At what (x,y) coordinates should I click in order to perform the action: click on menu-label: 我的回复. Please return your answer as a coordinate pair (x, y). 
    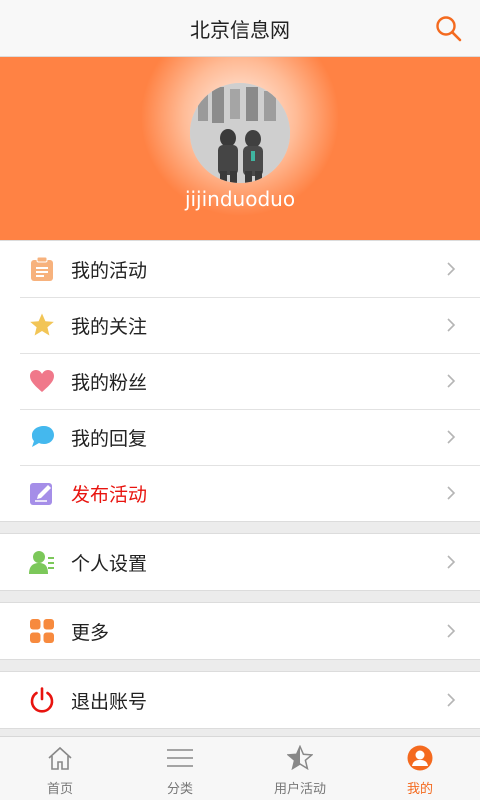
    Looking at the image, I should click on (109, 439).